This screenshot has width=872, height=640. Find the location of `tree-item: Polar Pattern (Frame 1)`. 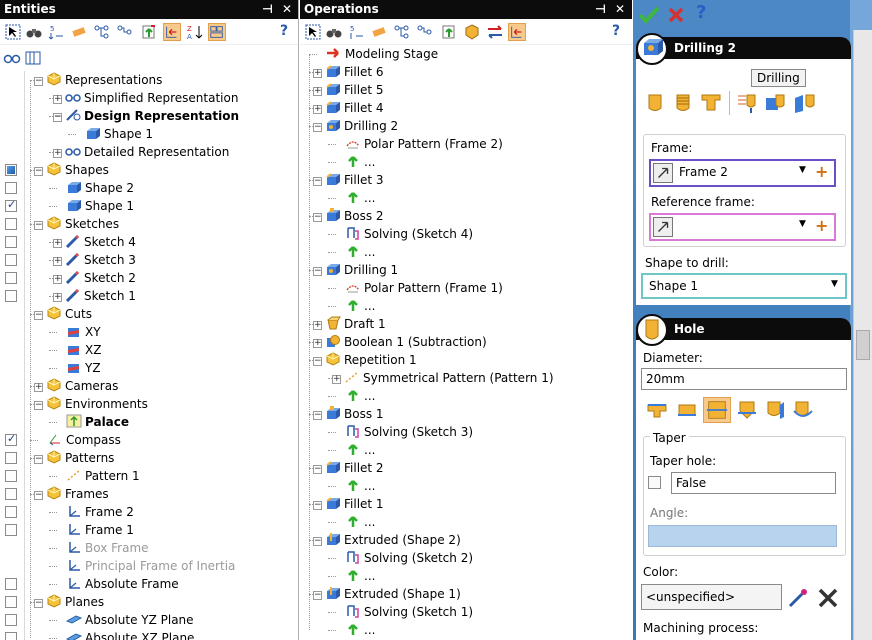

tree-item: Polar Pattern (Frame 1) is located at coordinates (417, 288).